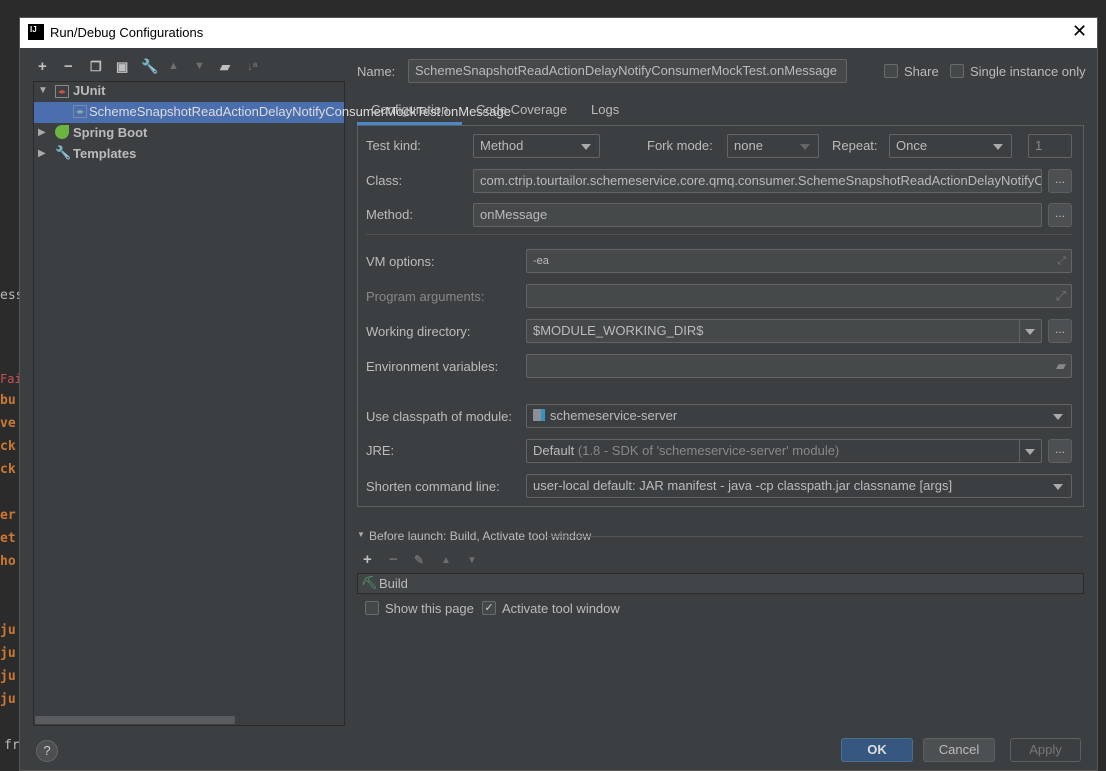  I want to click on repeat-label: Repeat:, so click(855, 145).